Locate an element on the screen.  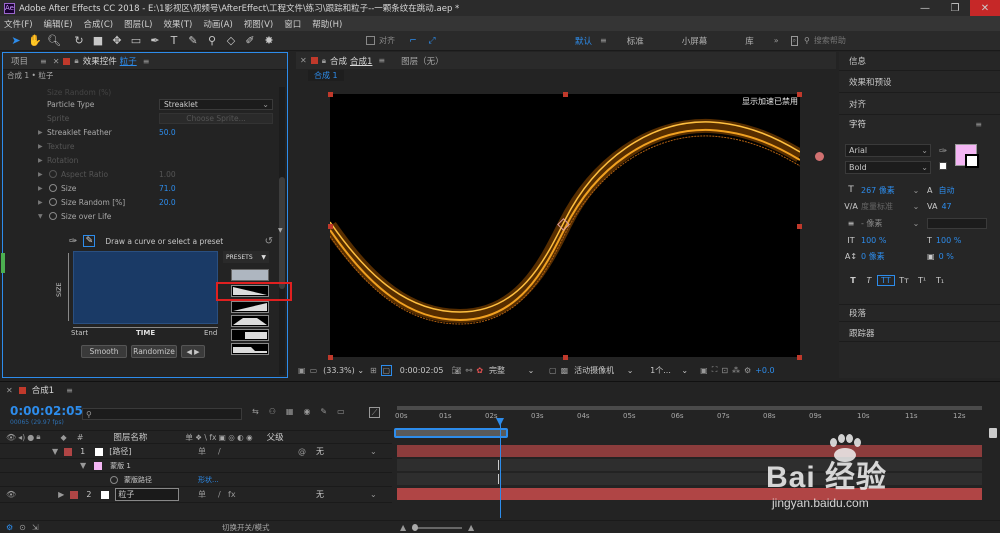
font-family-dropdown: Arial ⌄ is located at coordinates (888, 150).